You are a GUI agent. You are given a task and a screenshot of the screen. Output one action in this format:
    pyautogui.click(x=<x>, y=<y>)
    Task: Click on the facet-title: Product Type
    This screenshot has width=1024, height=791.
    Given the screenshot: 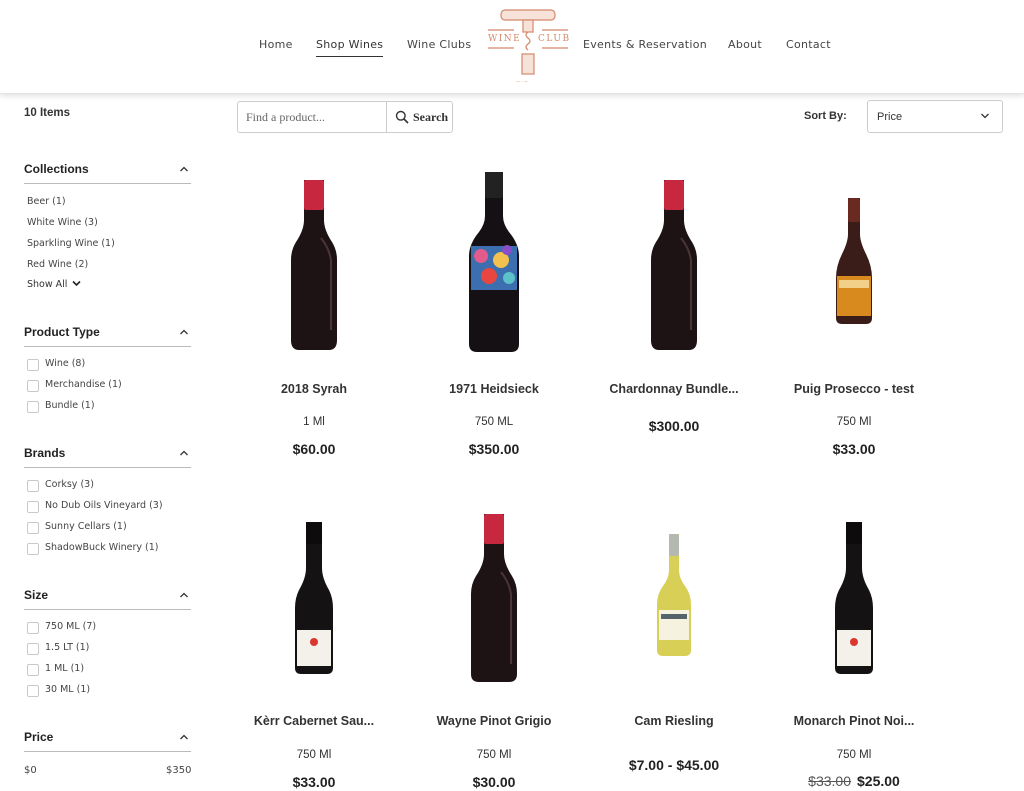 What is the action you would take?
    pyautogui.click(x=62, y=332)
    